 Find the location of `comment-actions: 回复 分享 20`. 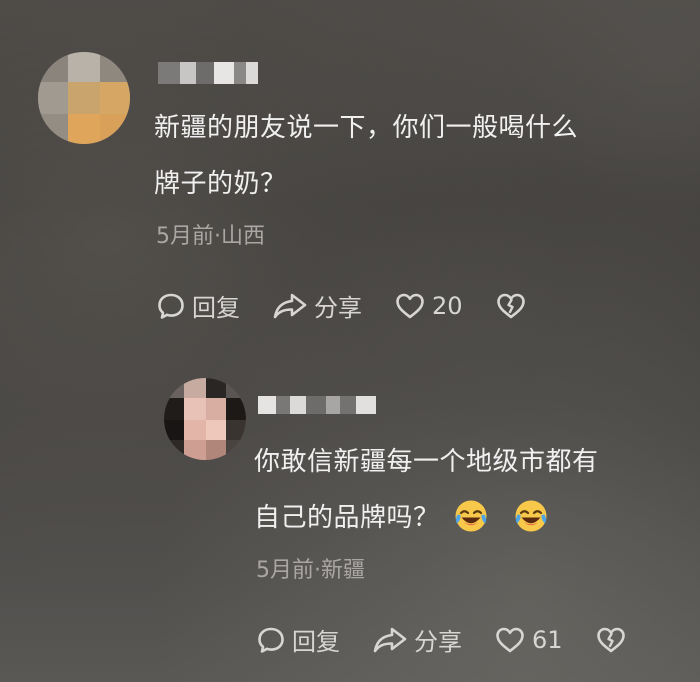

comment-actions: 回复 分享 20 is located at coordinates (357, 305).